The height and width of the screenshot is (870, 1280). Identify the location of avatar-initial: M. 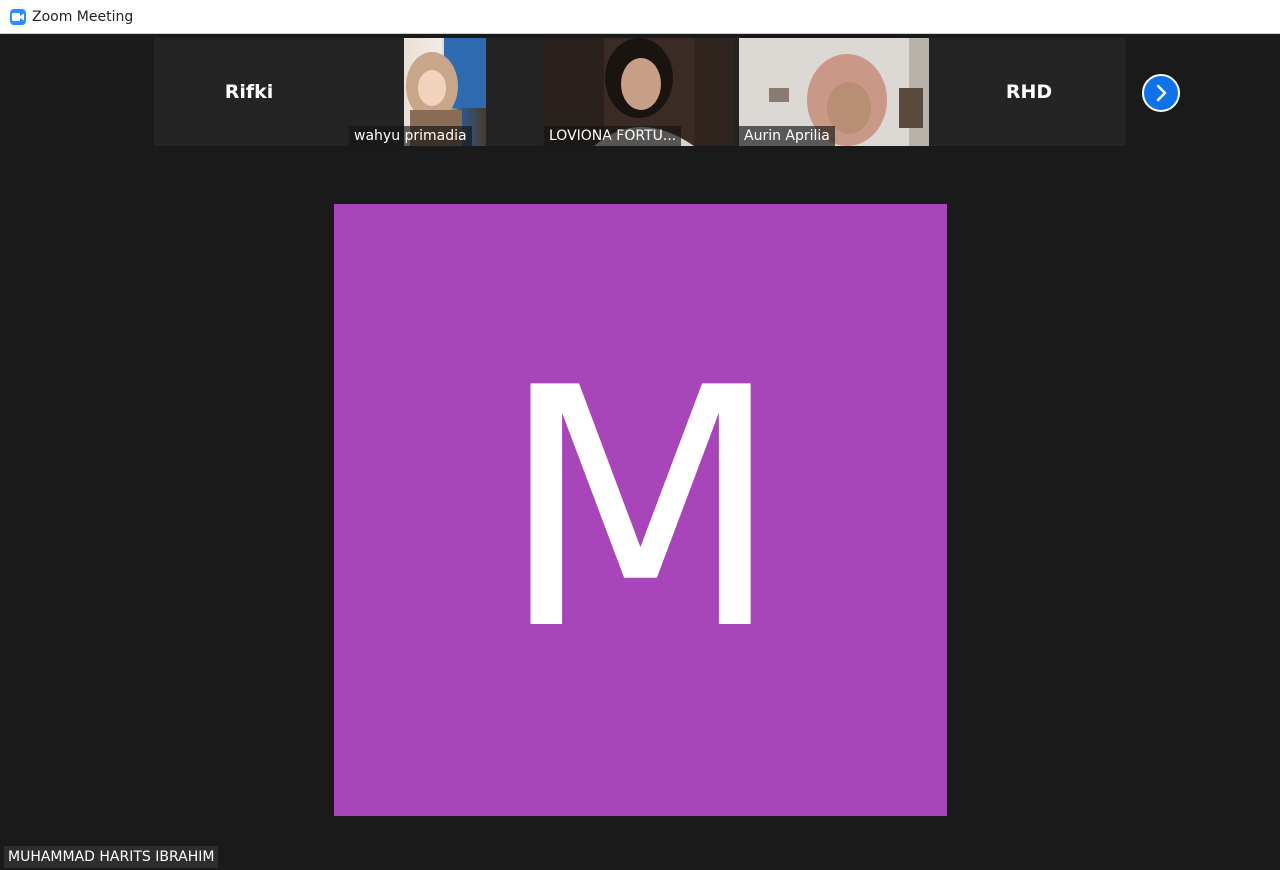
(640, 510).